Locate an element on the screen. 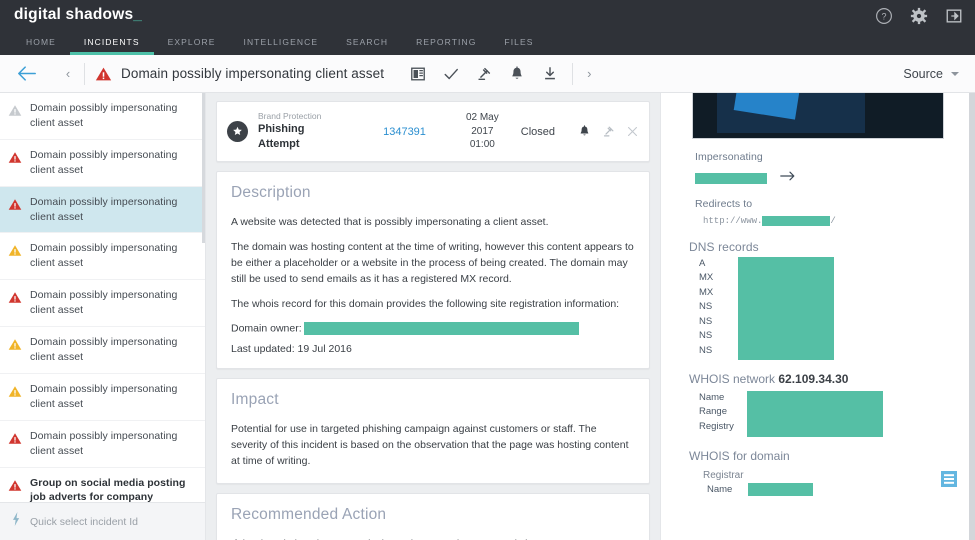 Image resolution: width=975 pixels, height=540 pixels. nav-tab-explore: EXPLORE is located at coordinates (192, 42).